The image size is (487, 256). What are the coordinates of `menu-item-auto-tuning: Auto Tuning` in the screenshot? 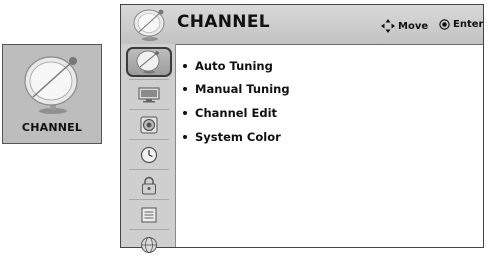 It's located at (236, 66).